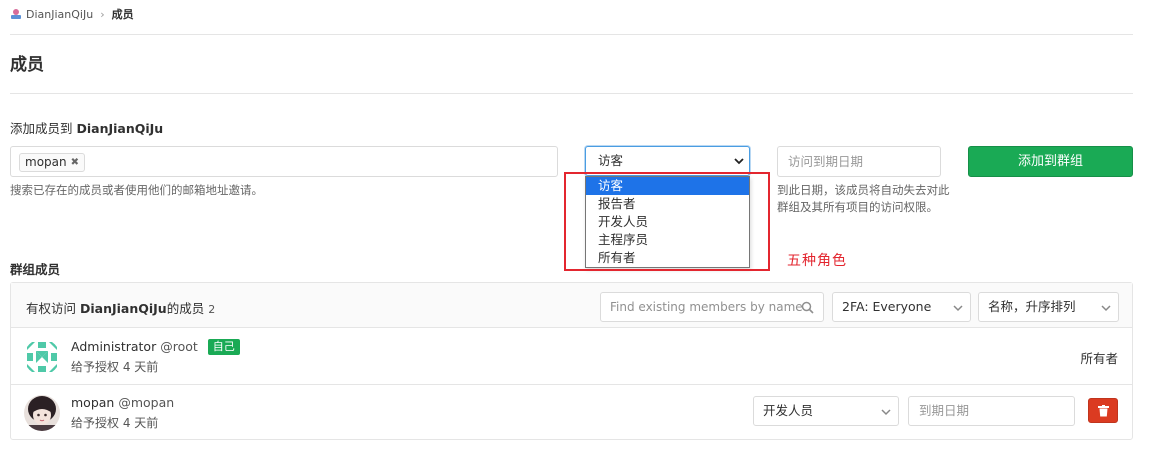 The image size is (1149, 457). Describe the element at coordinates (1050, 161) in the screenshot. I see `add-to-group-button: 添加到群组` at that location.